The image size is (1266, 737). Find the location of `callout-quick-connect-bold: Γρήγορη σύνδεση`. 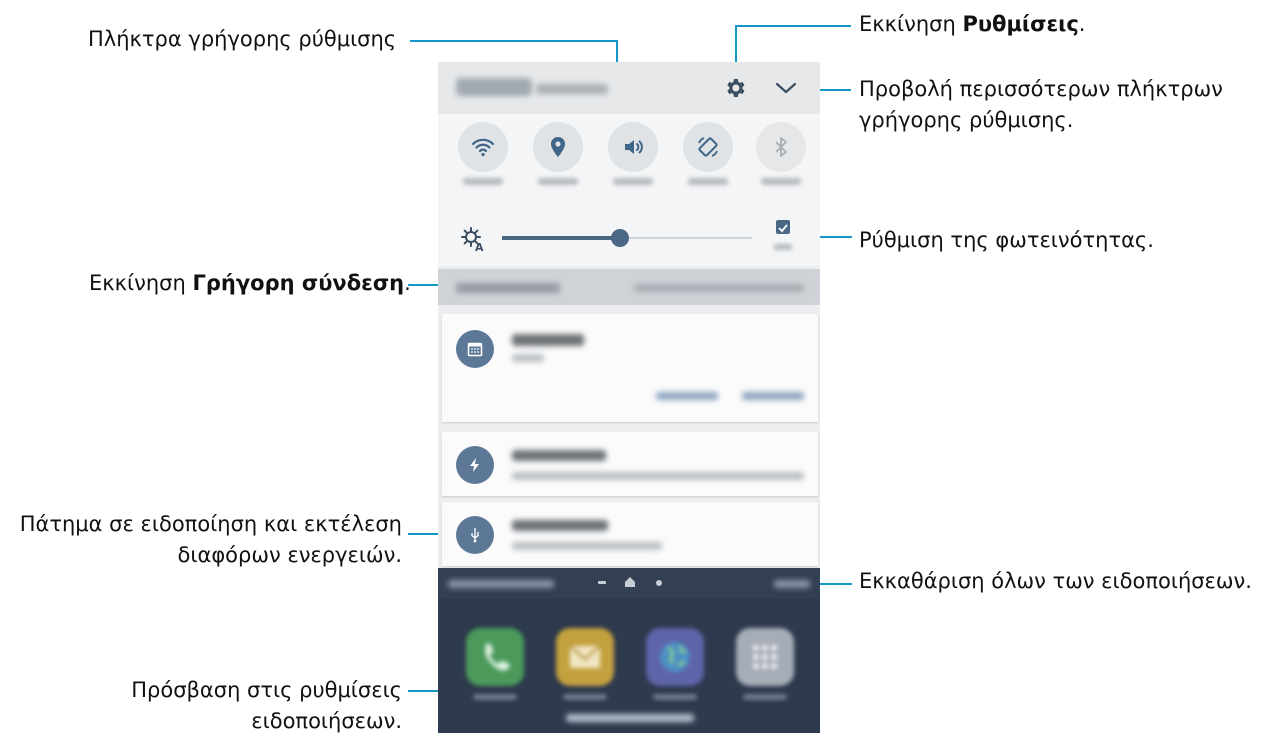

callout-quick-connect-bold: Γρήγορη σύνδεση is located at coordinates (298, 283).